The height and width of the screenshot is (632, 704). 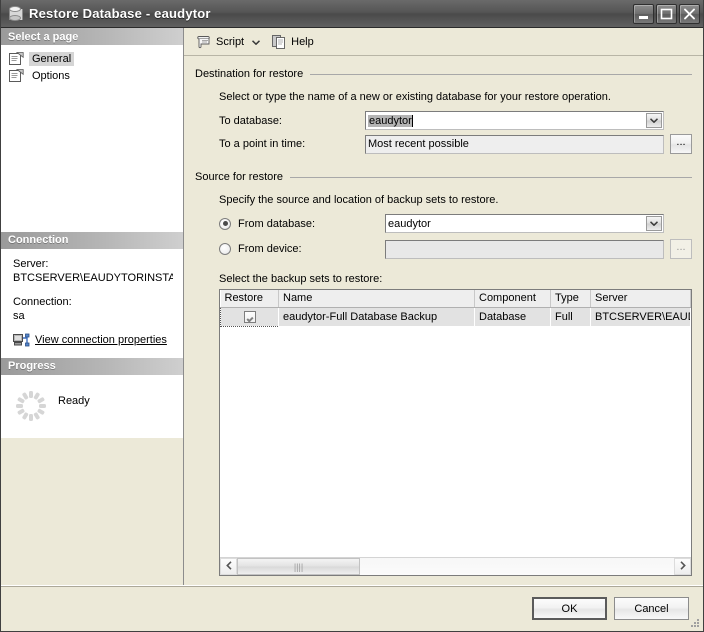 I want to click on scrollbar-thumb: ||||, so click(x=298, y=566).